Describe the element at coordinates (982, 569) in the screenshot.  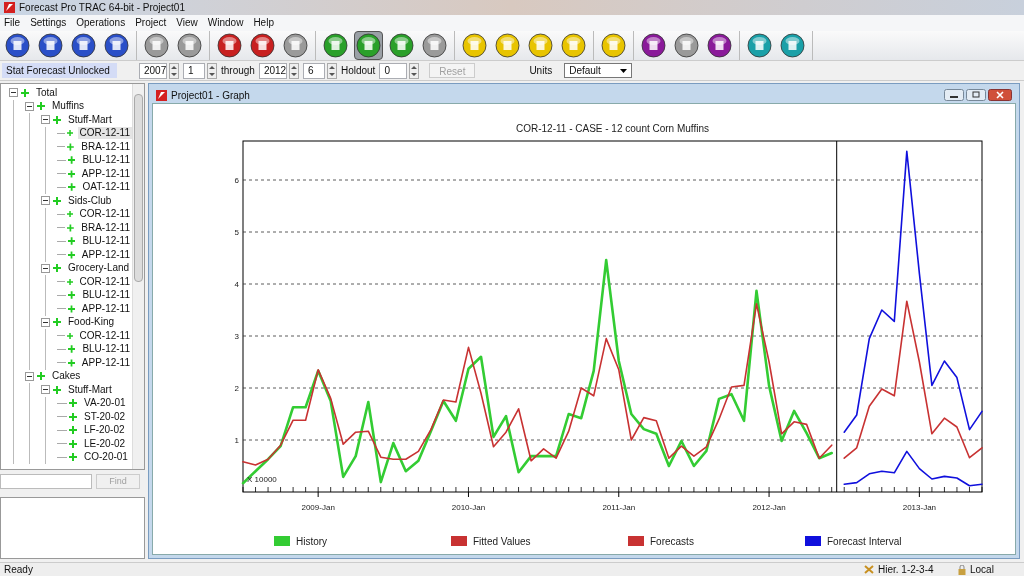
I see `mode-status: Local` at that location.